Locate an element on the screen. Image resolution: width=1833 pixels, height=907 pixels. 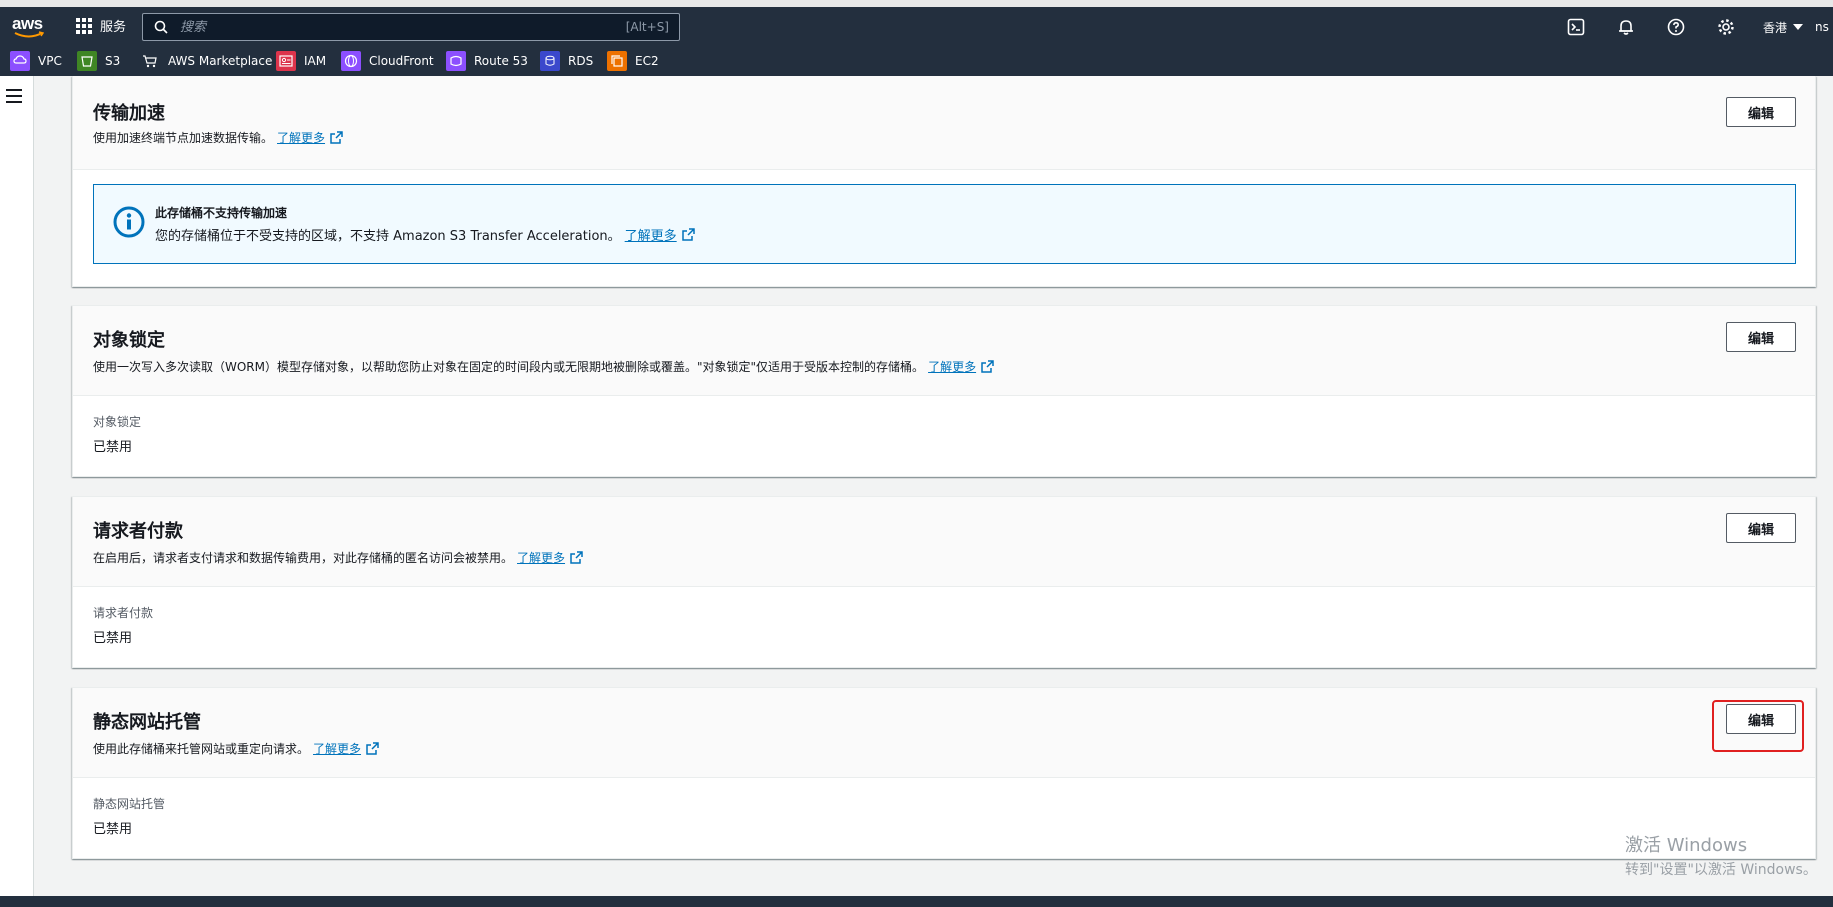
favorite-s3: S3 is located at coordinates (98, 61).